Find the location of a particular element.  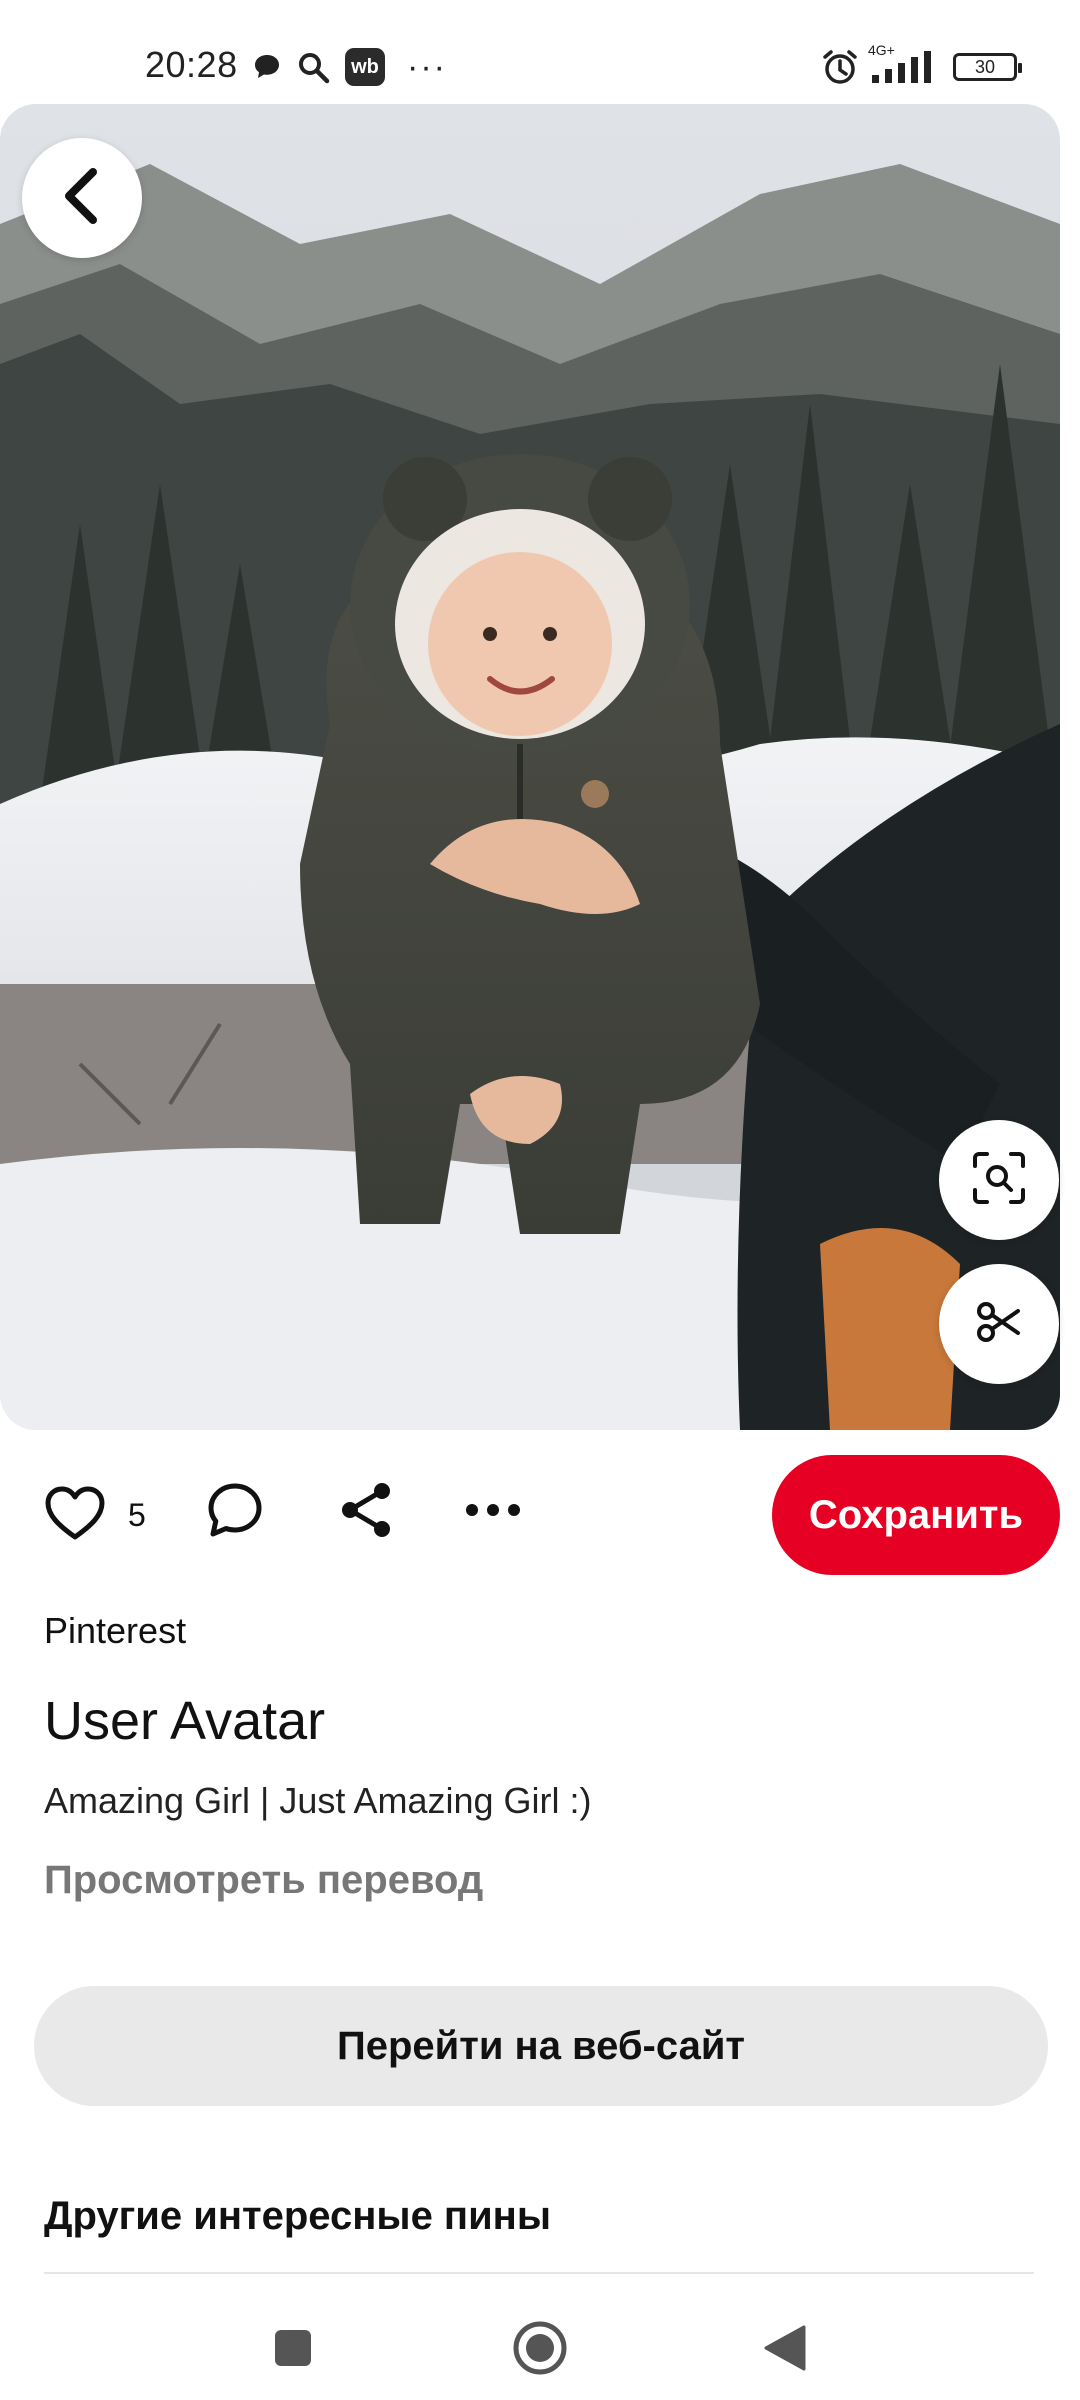

like-count: 5 is located at coordinates (137, 1515).